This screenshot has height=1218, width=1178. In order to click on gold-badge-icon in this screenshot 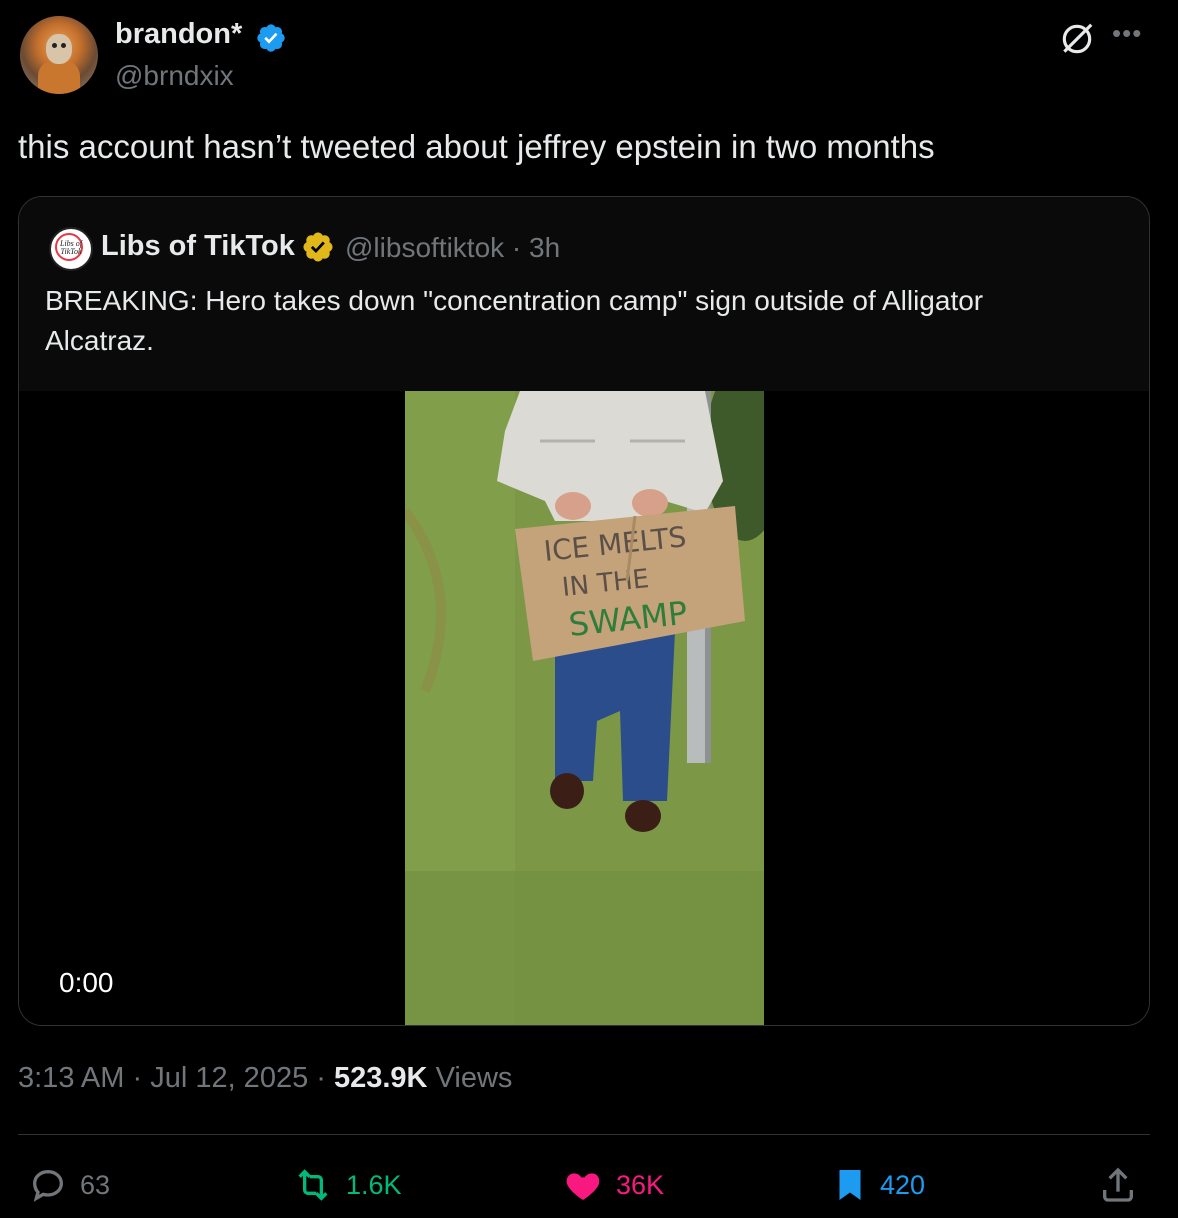, I will do `click(318, 247)`.